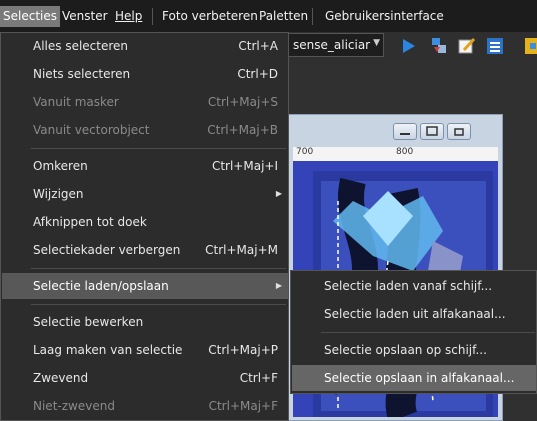  Describe the element at coordinates (332, 45) in the screenshot. I see `preset-combo-value: sense_aliciar` at that location.